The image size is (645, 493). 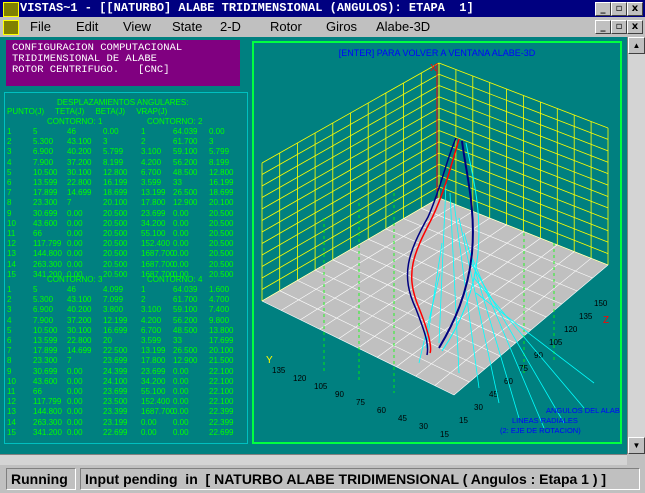 I want to click on menu-alabe-3d: Alabe-3D, so click(x=403, y=26).